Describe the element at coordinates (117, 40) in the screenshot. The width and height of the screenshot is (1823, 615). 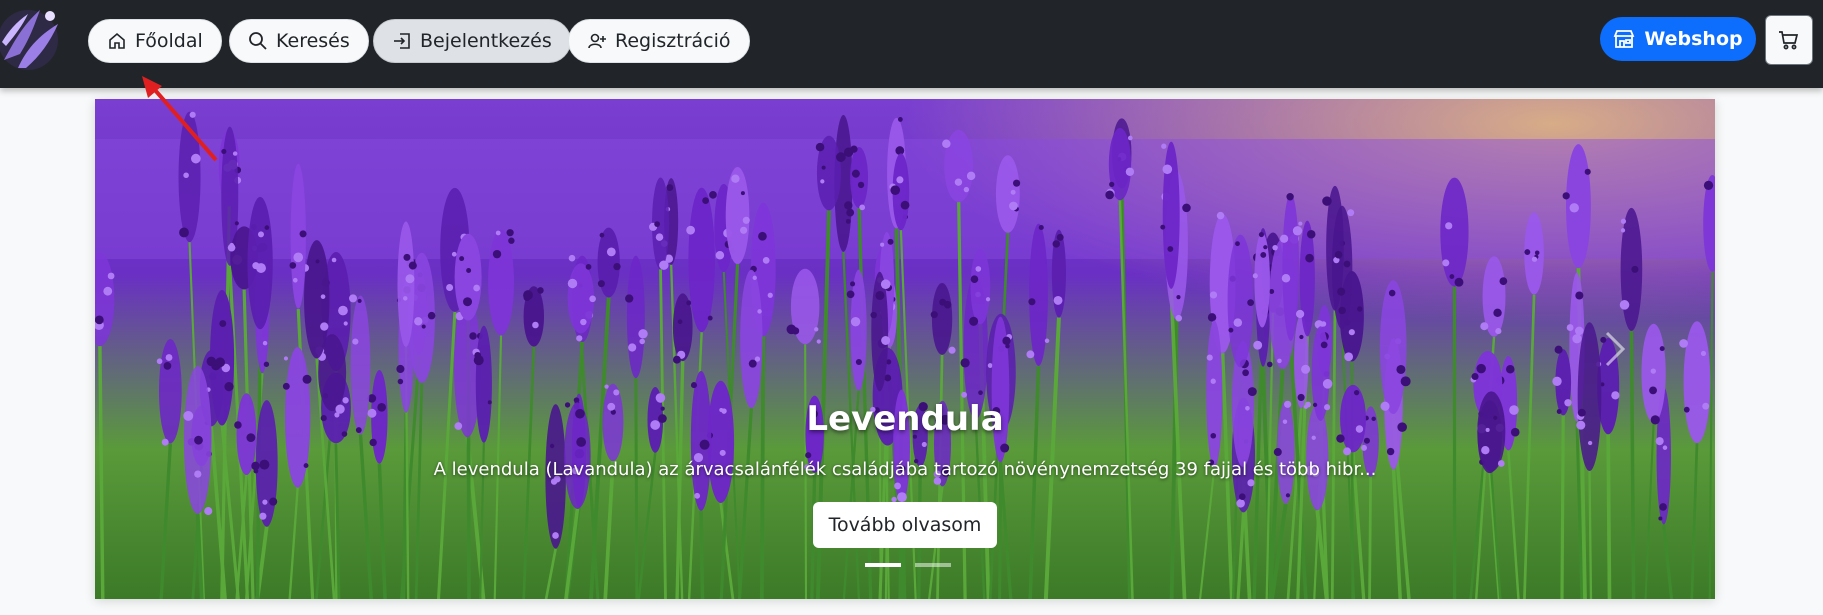
I see `home-icon` at that location.